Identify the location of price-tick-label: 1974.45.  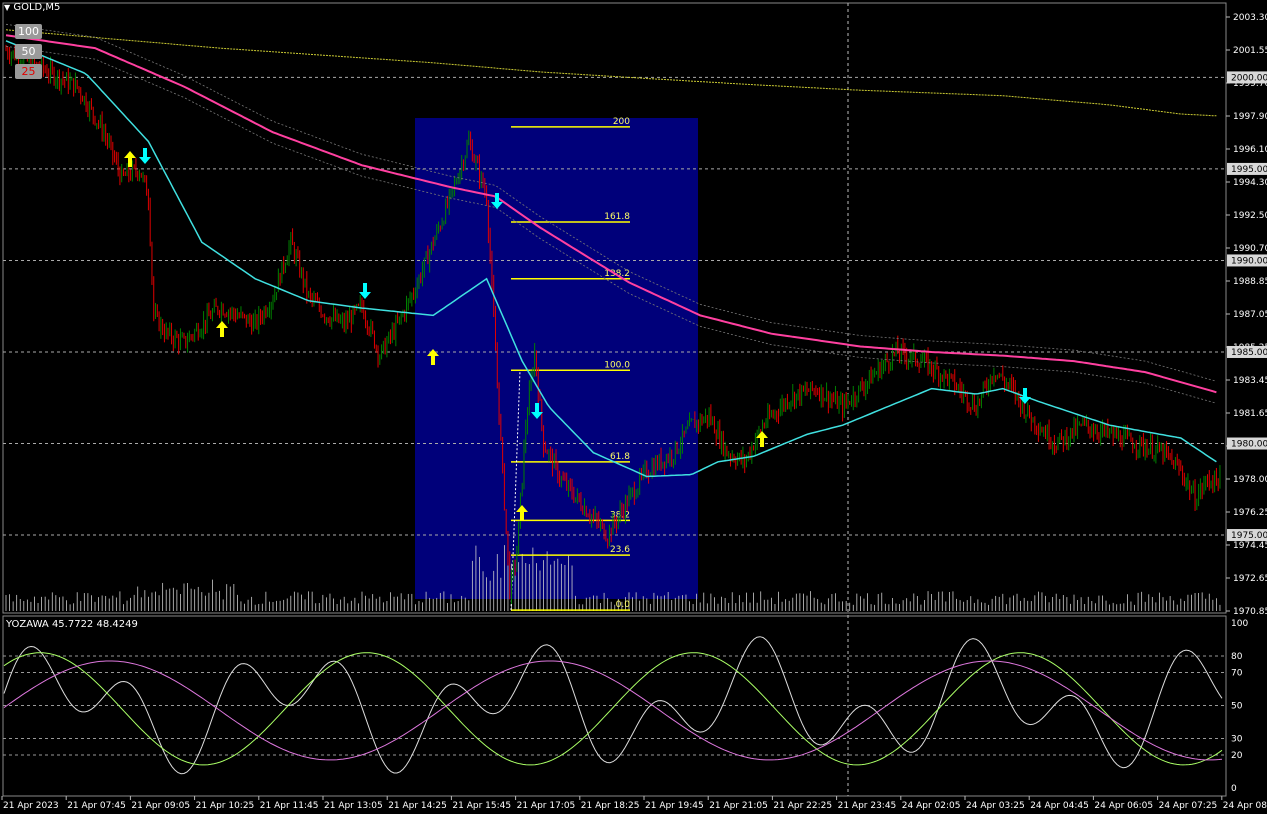
(1250, 546).